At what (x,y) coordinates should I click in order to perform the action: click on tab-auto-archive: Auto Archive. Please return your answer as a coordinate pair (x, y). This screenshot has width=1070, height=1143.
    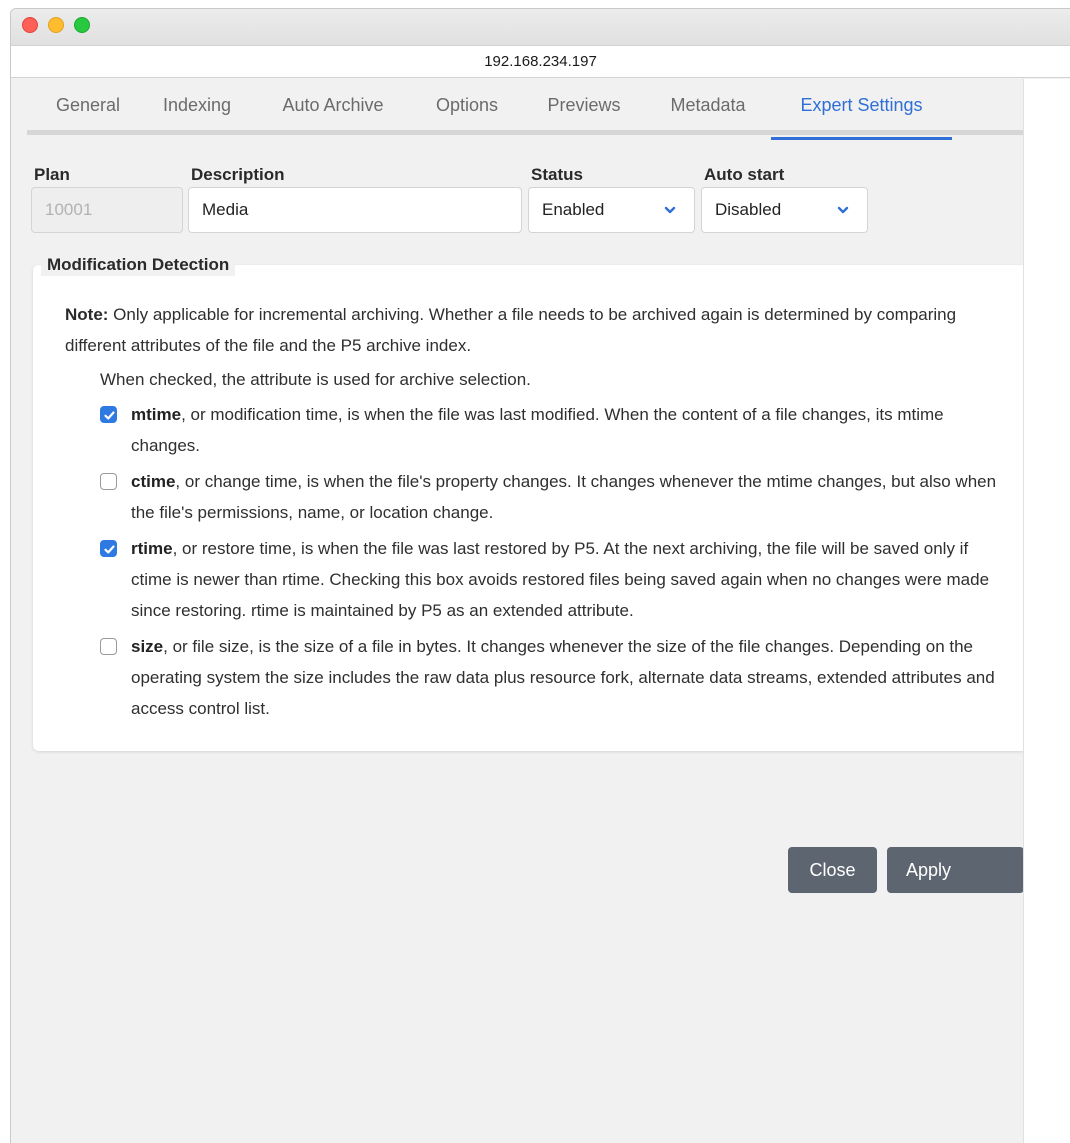
    Looking at the image, I should click on (333, 112).